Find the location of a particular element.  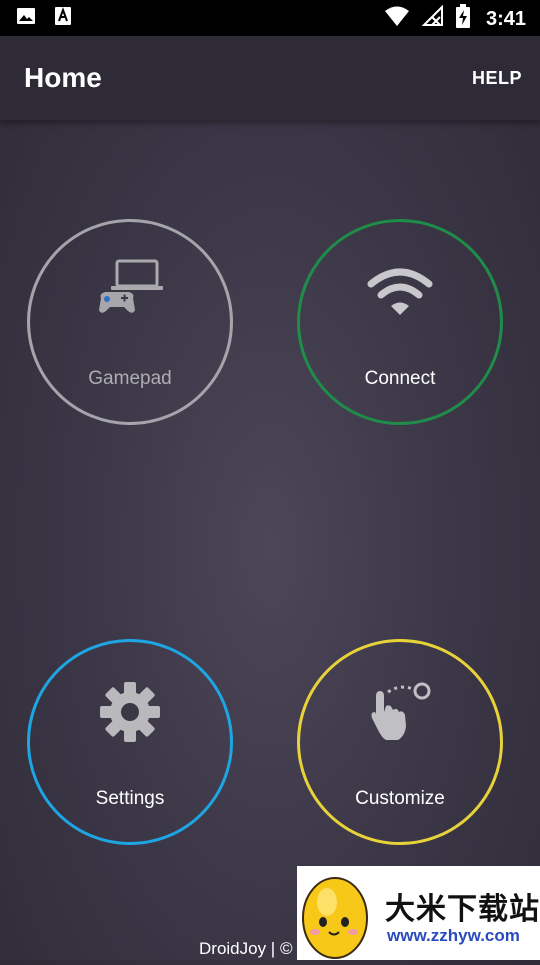

help-button: HELP is located at coordinates (497, 78).